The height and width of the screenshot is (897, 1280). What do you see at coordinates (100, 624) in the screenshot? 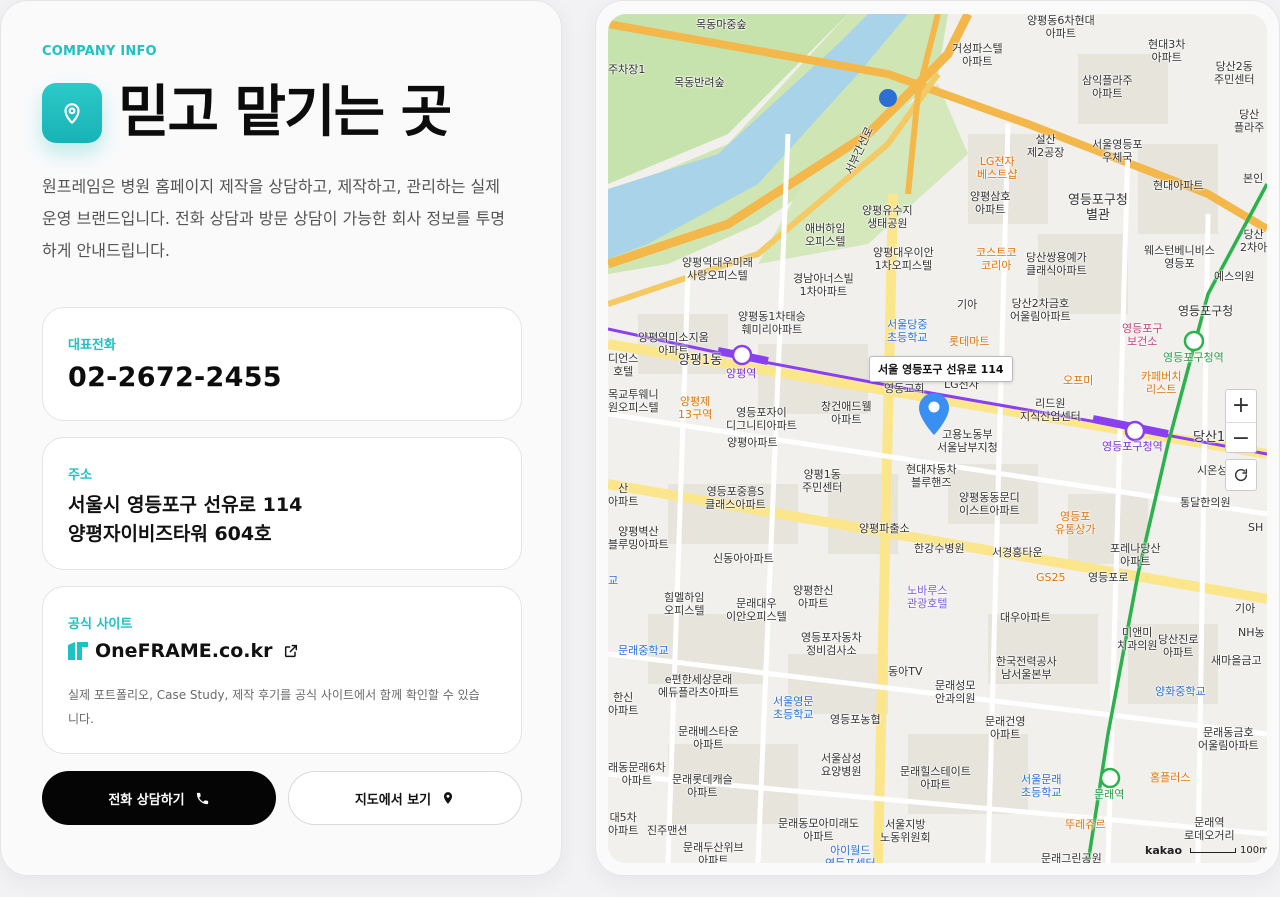
I see `site-label: 공식 사이트` at bounding box center [100, 624].